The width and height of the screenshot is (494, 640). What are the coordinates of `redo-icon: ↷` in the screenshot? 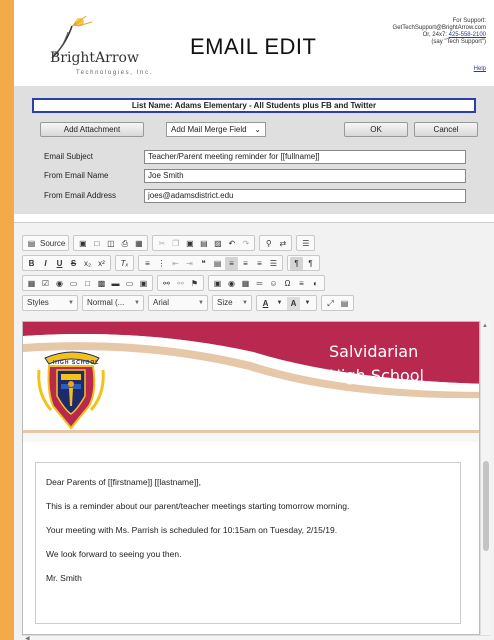 It's located at (245, 243).